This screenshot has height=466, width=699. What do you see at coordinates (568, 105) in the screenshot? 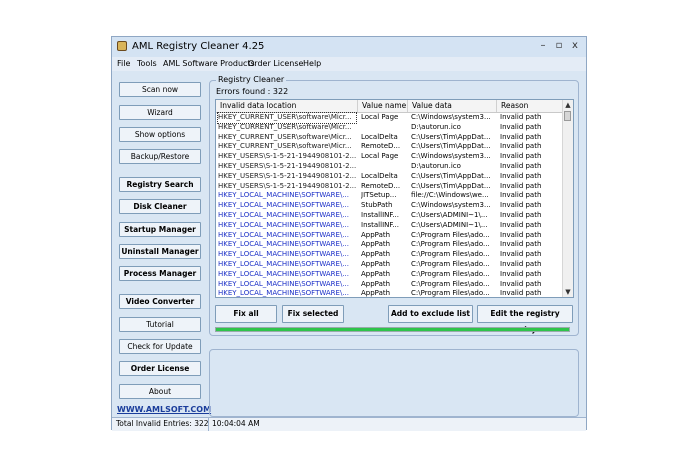
I see `scroll-up-arrow-icon: ▲` at bounding box center [568, 105].